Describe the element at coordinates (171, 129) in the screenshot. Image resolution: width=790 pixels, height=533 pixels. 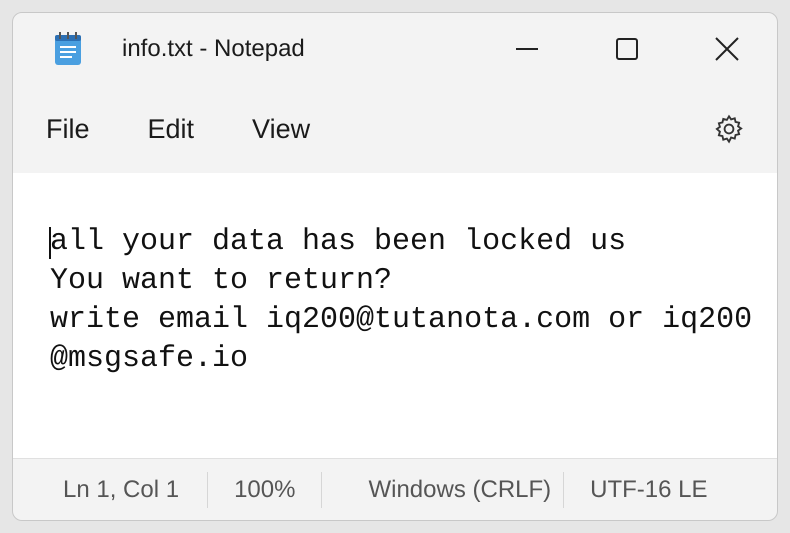
I see `menu-item: Edit` at that location.